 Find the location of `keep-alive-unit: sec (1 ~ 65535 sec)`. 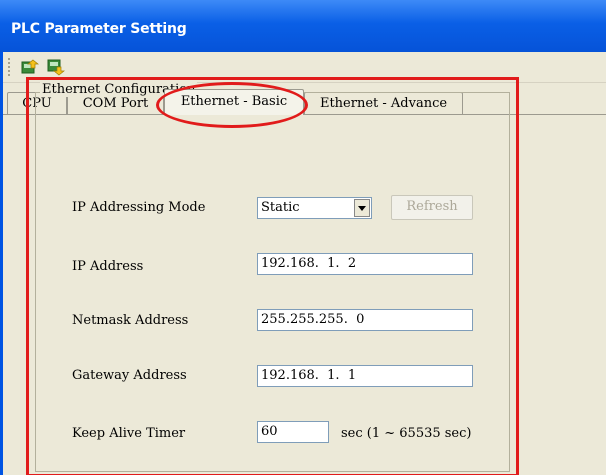

keep-alive-unit: sec (1 ~ 65535 sec) is located at coordinates (406, 433).